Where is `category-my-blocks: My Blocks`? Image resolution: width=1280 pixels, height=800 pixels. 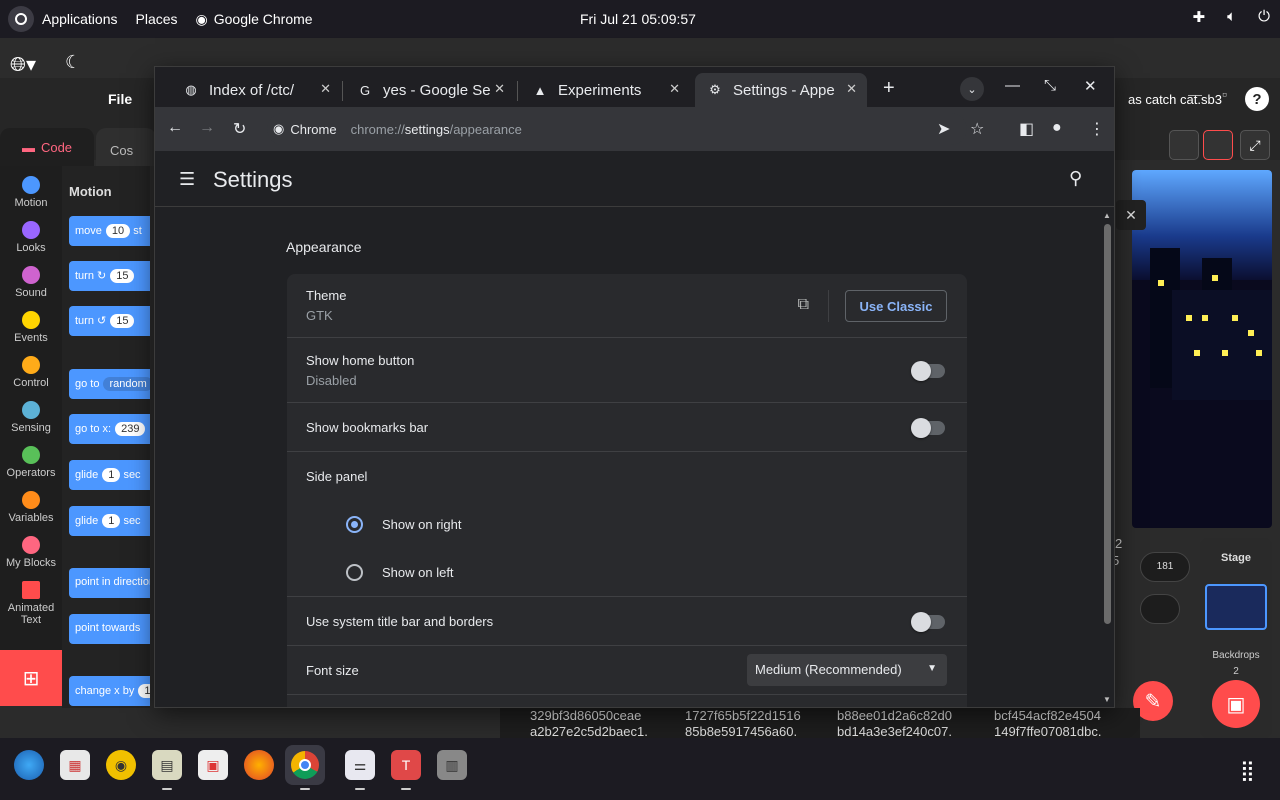 category-my-blocks: My Blocks is located at coordinates (31, 552).